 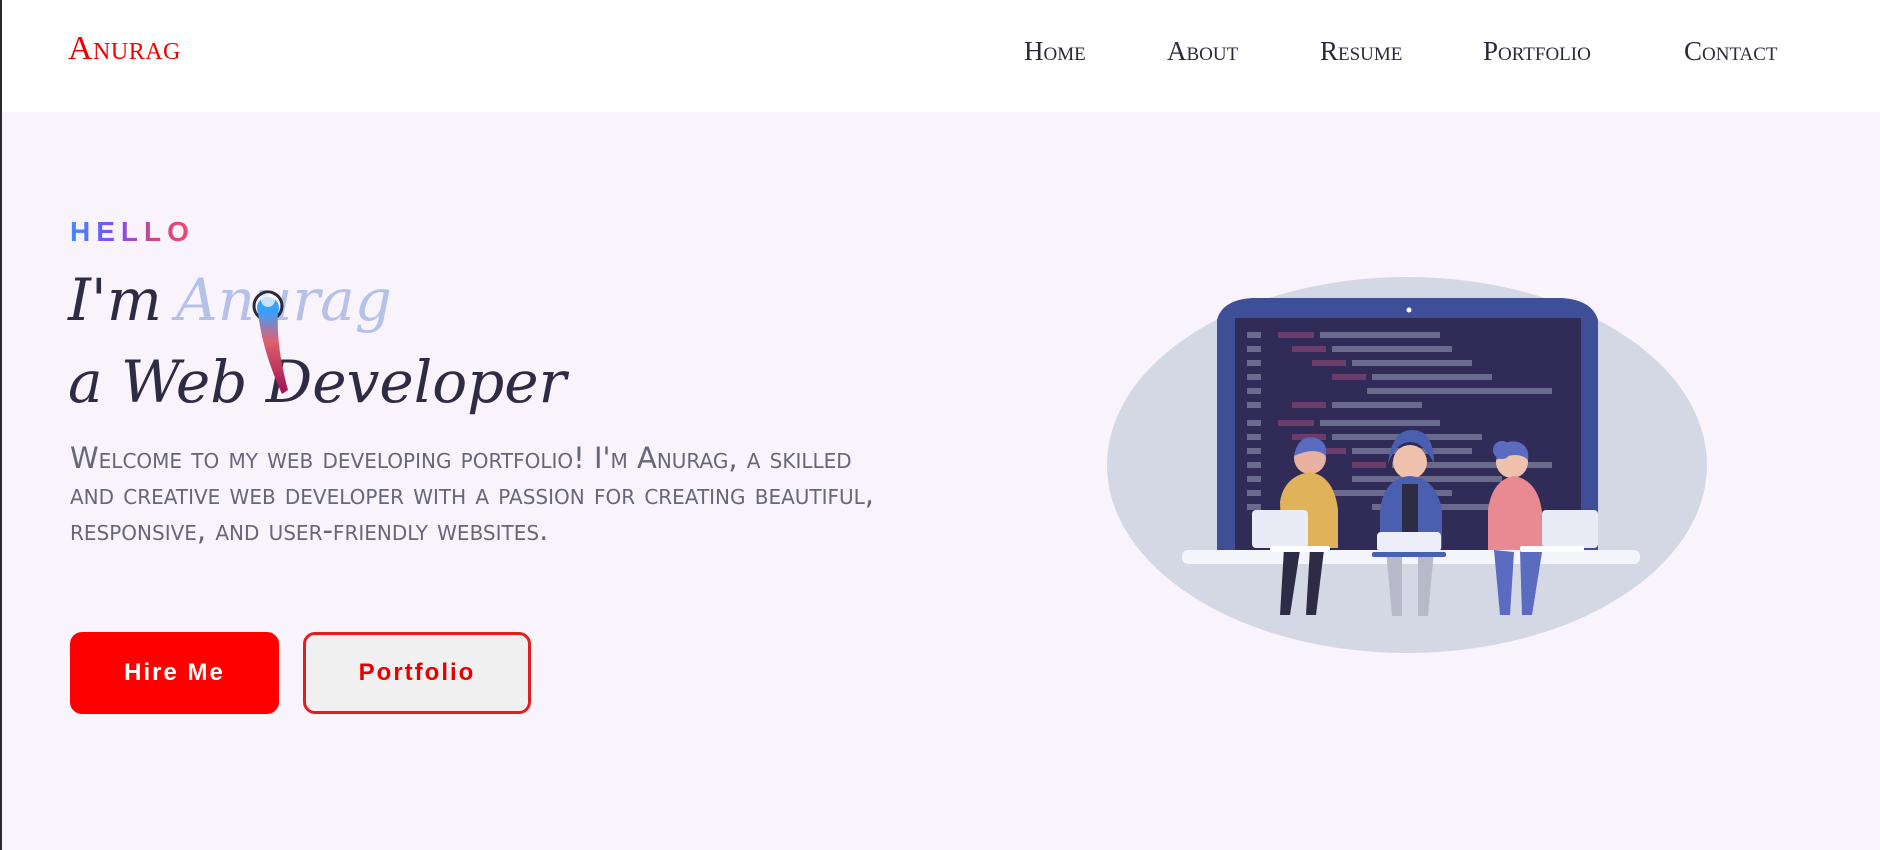 What do you see at coordinates (1537, 51) in the screenshot?
I see `nav-portfolio: Portfolio` at bounding box center [1537, 51].